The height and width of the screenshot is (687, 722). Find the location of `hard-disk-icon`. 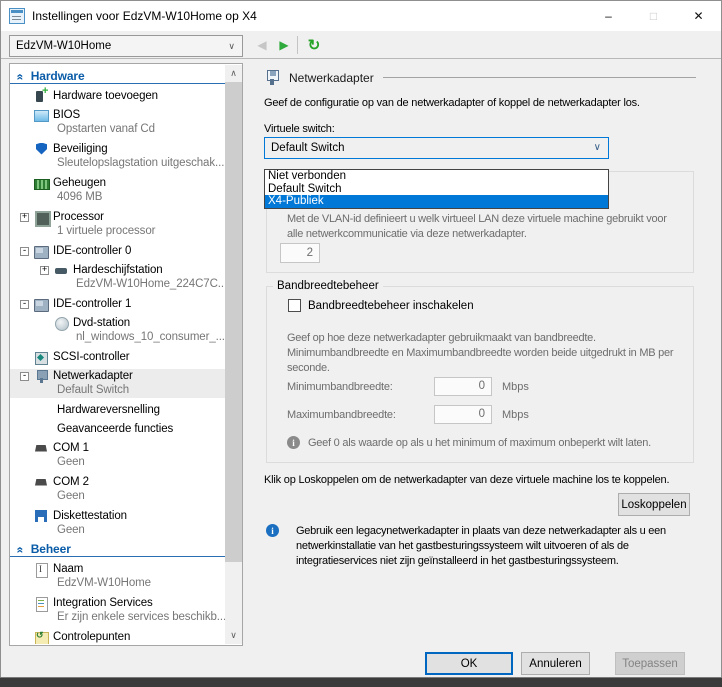

hard-disk-icon is located at coordinates (61, 270).